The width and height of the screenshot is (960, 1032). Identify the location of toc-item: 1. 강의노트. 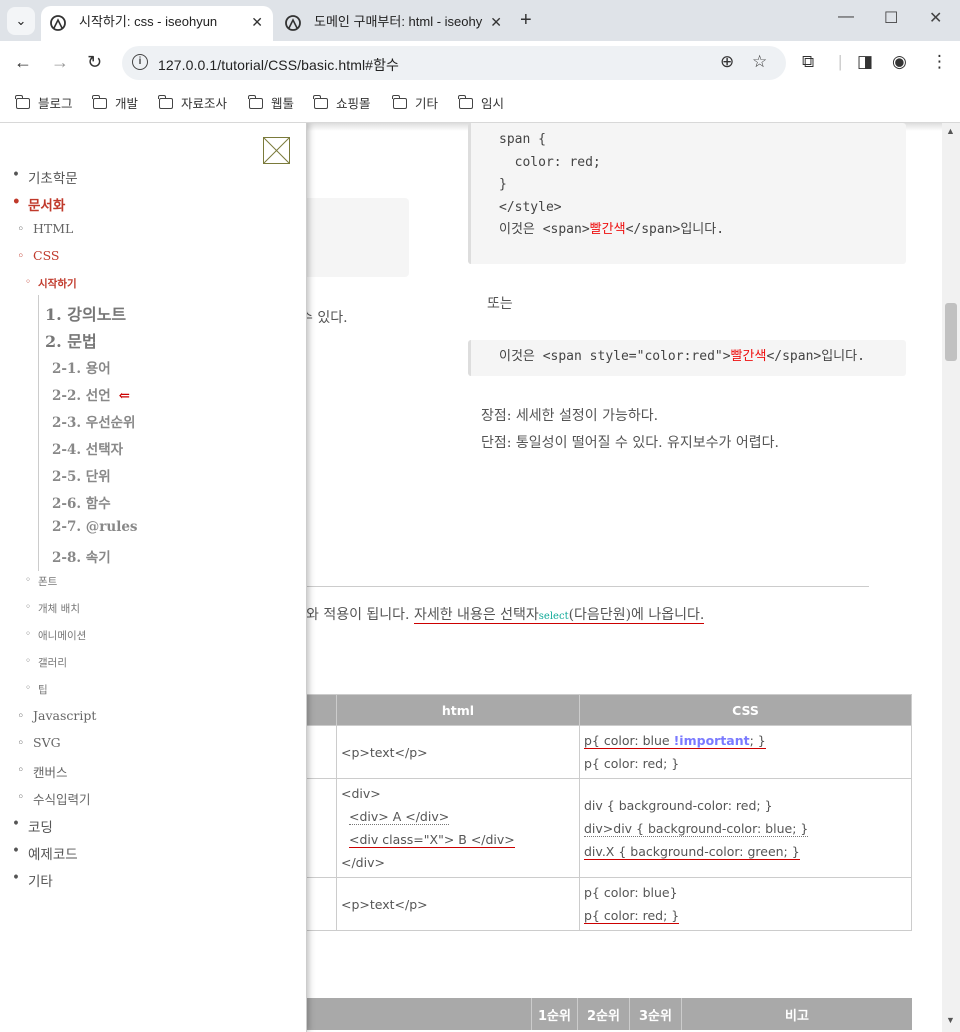
(85, 313).